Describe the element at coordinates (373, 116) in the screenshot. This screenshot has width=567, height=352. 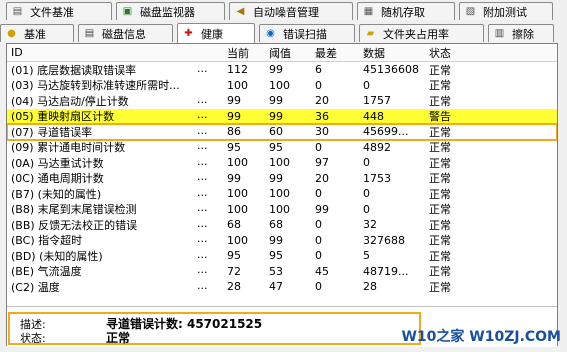
I see `cell-data: 448` at that location.